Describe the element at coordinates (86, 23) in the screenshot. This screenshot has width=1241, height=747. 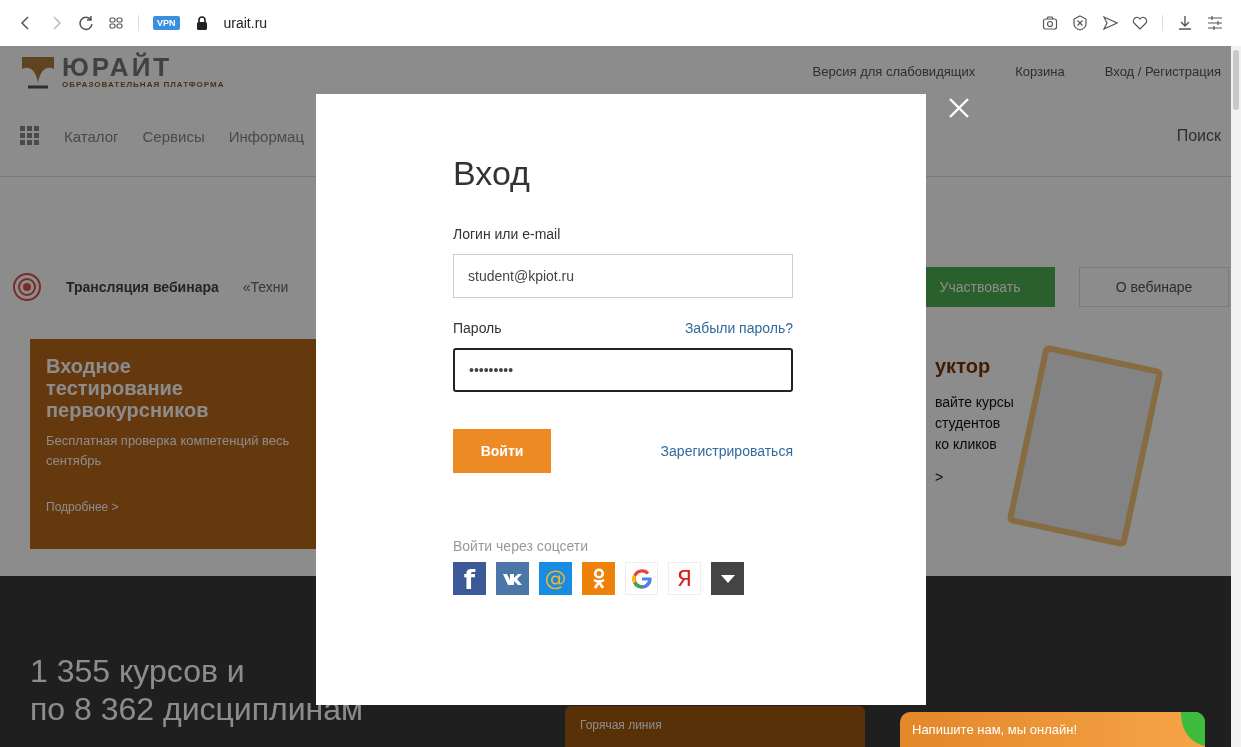
I see `reload-icon` at that location.